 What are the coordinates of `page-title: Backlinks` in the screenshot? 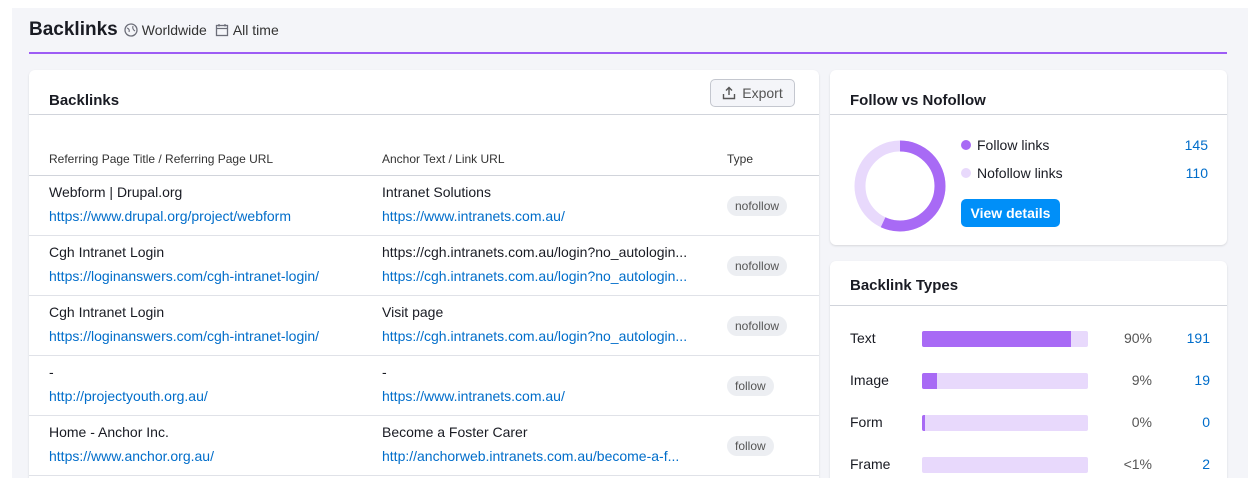 It's located at (73, 29).